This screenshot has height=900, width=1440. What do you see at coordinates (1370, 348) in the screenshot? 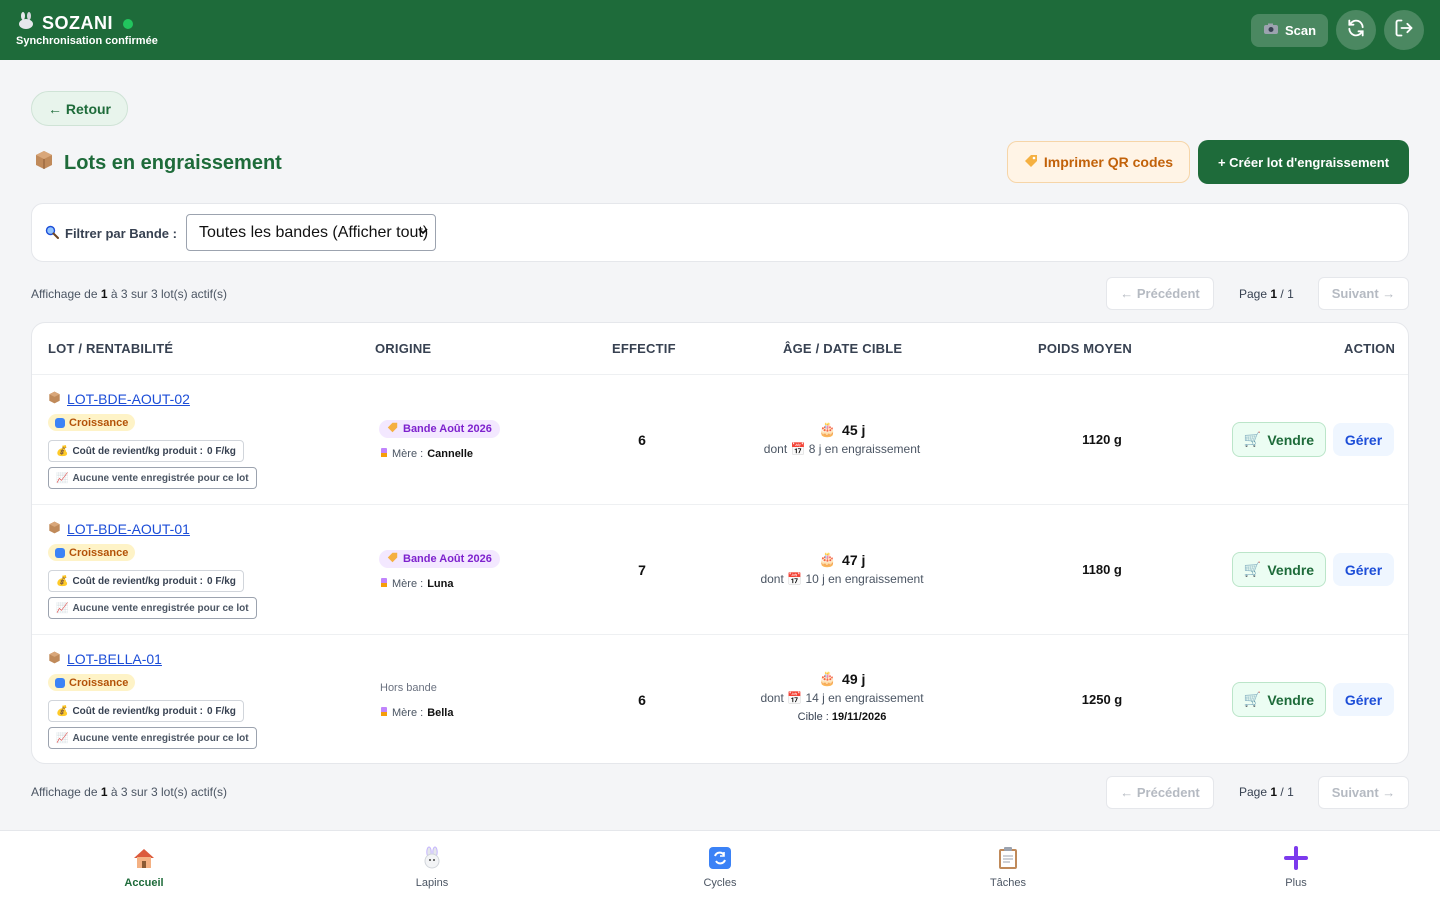
I see `header-action: ACTION` at bounding box center [1370, 348].